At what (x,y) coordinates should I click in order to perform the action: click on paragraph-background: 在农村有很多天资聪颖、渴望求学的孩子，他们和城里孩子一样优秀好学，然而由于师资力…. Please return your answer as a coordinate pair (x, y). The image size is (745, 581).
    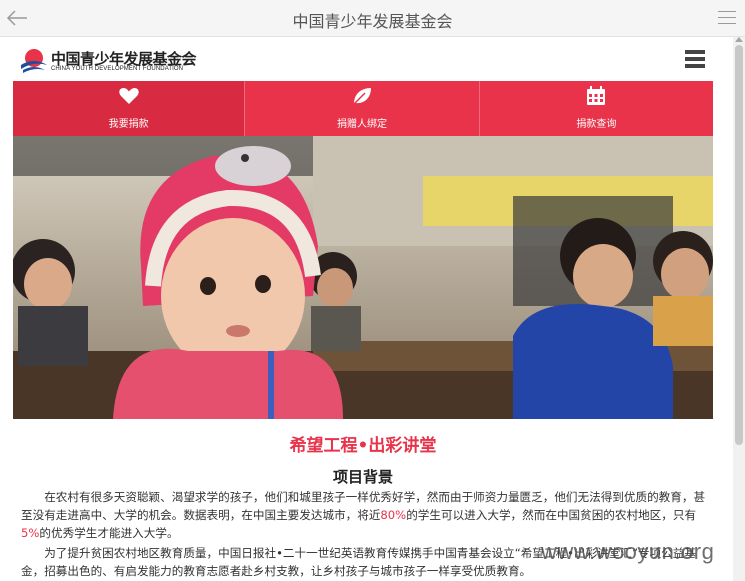
    Looking at the image, I should click on (363, 515).